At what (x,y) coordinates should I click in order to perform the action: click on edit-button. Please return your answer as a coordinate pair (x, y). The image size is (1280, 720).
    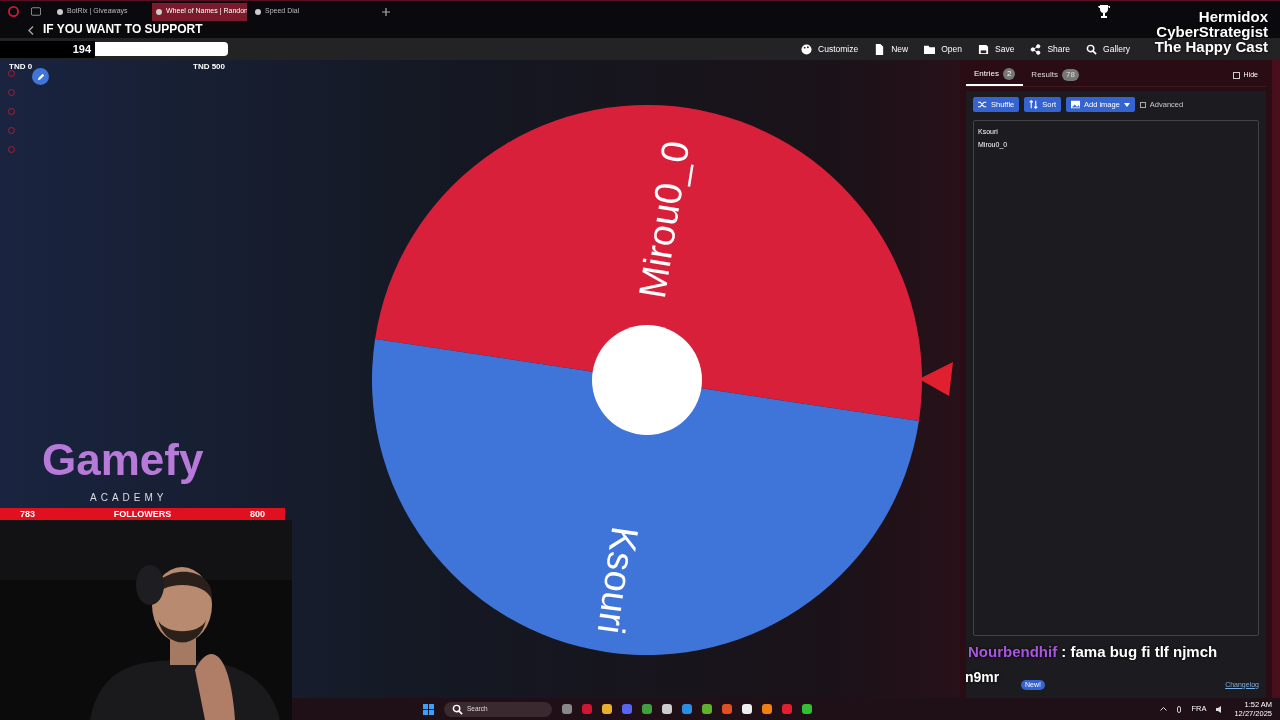
    Looking at the image, I should click on (40, 76).